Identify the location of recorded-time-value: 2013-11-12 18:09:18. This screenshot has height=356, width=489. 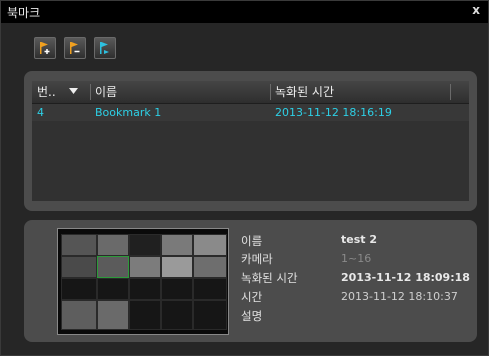
(405, 277).